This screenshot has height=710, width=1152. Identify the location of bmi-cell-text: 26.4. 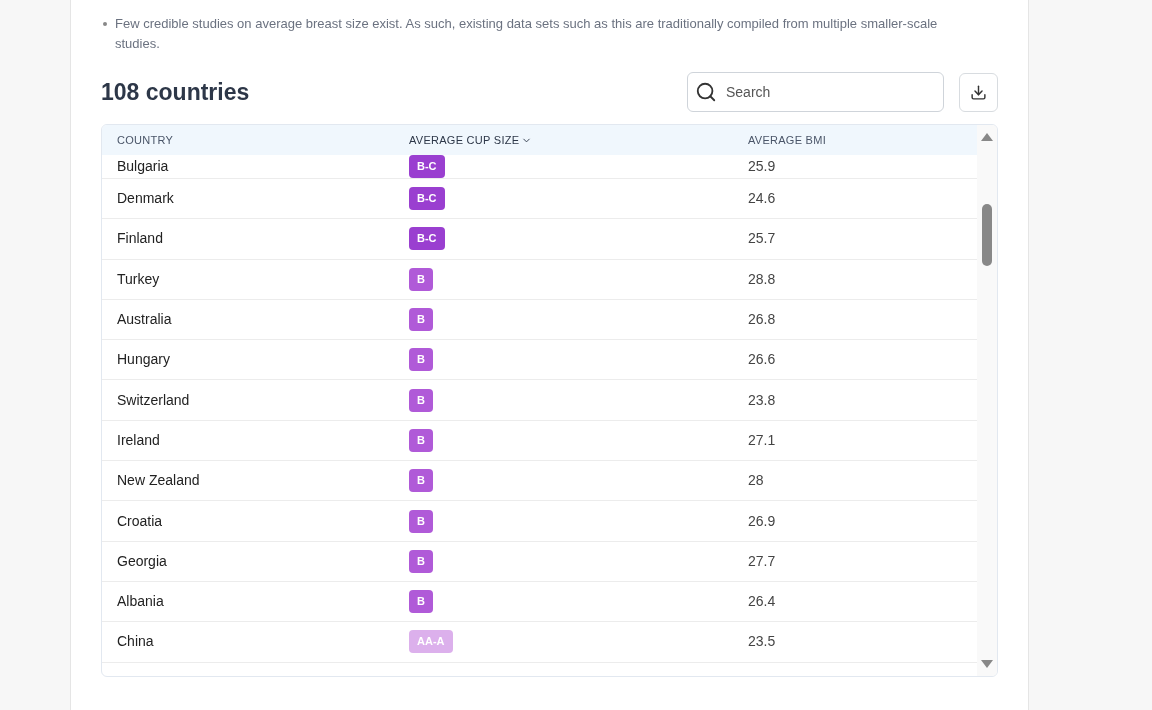
(762, 602).